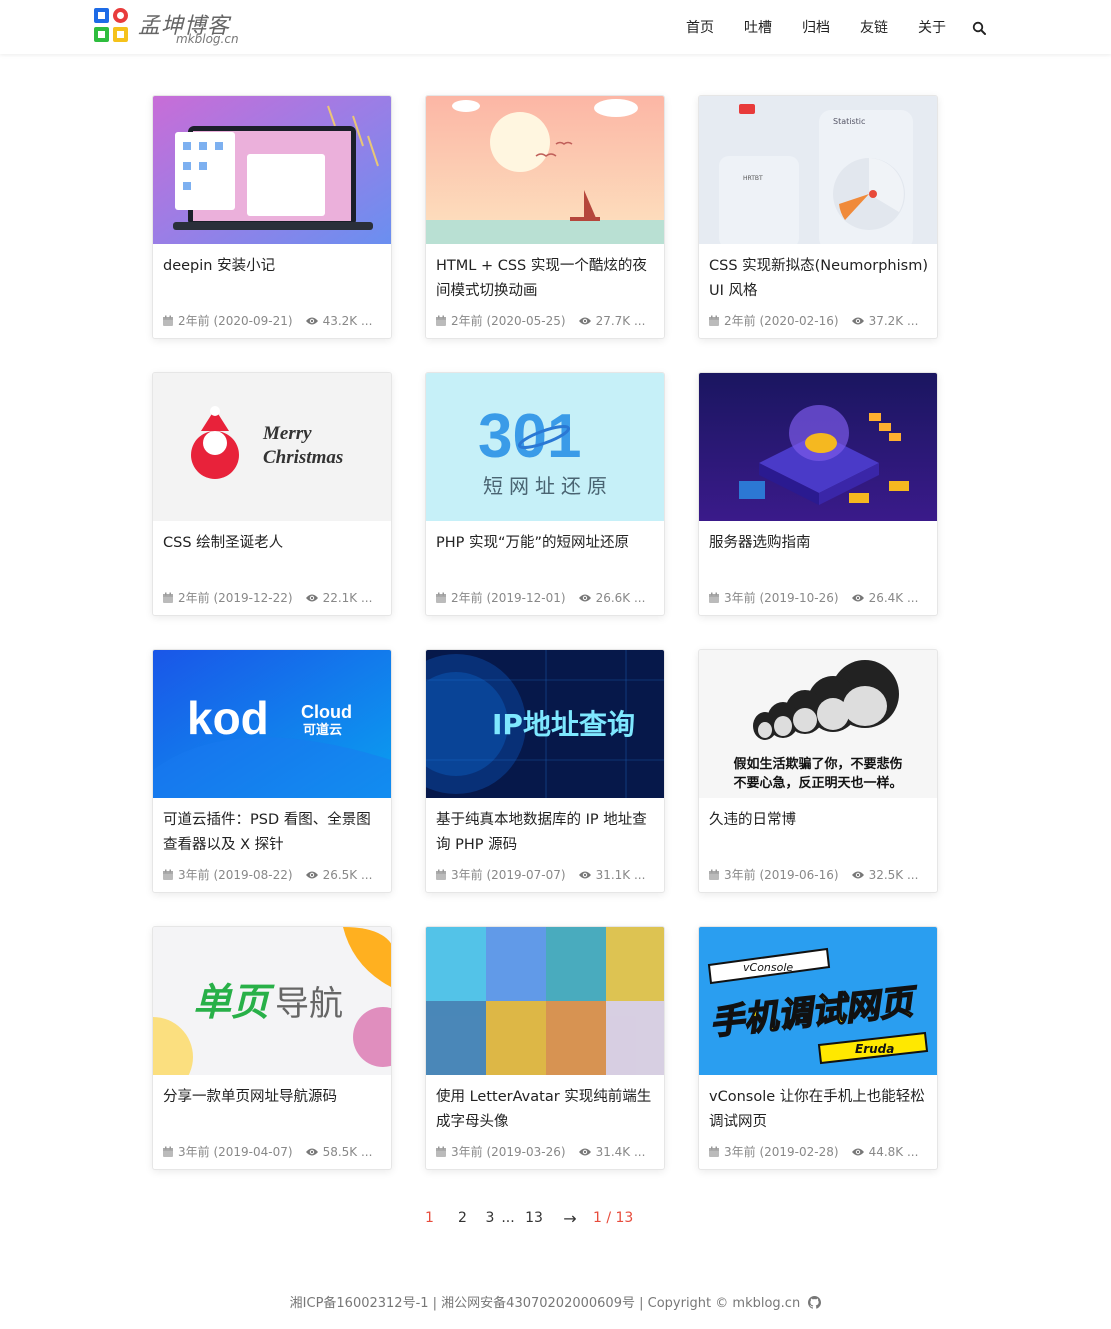 The image size is (1111, 1329). I want to click on svg-text: 假如生活欺骗了你，不要悲伤, so click(817, 764).